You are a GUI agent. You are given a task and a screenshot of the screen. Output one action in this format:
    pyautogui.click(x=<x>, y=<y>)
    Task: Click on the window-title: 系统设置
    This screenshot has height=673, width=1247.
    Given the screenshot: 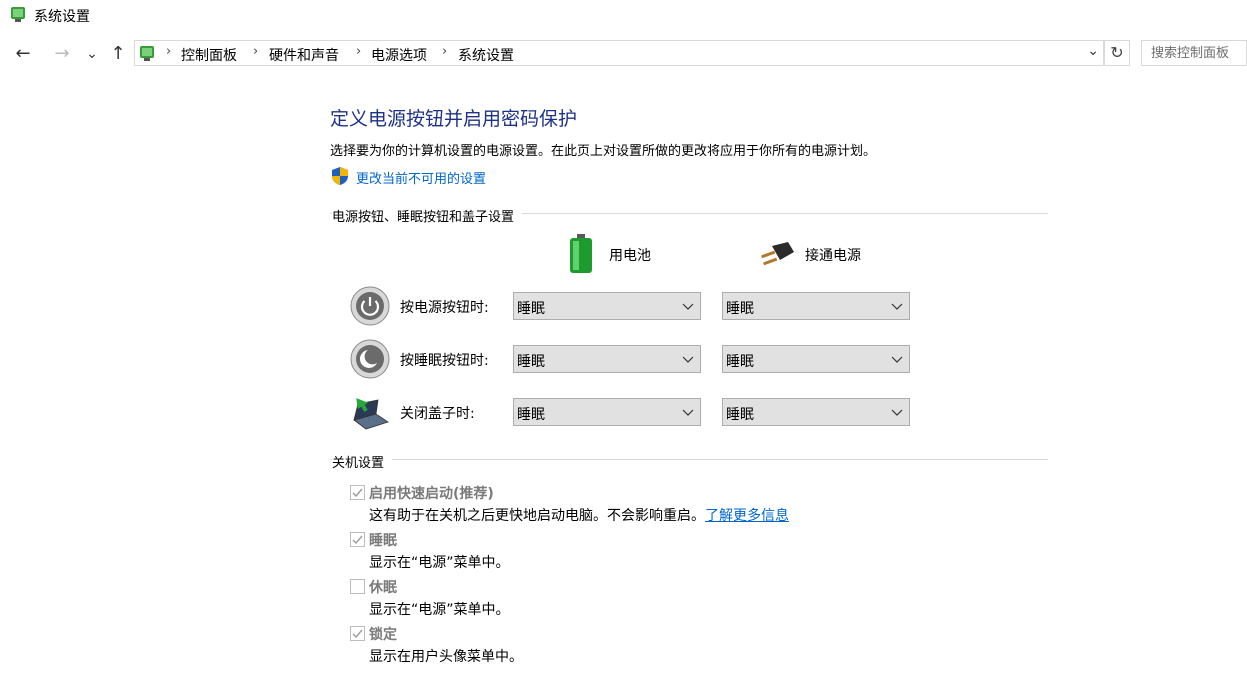 What is the action you would take?
    pyautogui.click(x=62, y=17)
    